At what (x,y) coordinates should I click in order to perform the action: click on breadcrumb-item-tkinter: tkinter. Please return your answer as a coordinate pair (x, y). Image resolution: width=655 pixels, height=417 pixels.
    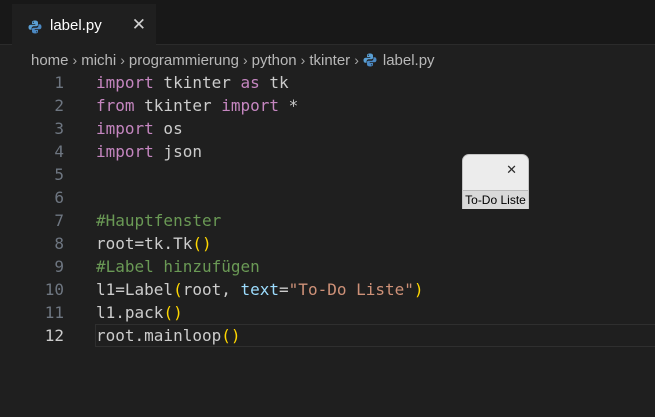
    Looking at the image, I should click on (329, 60).